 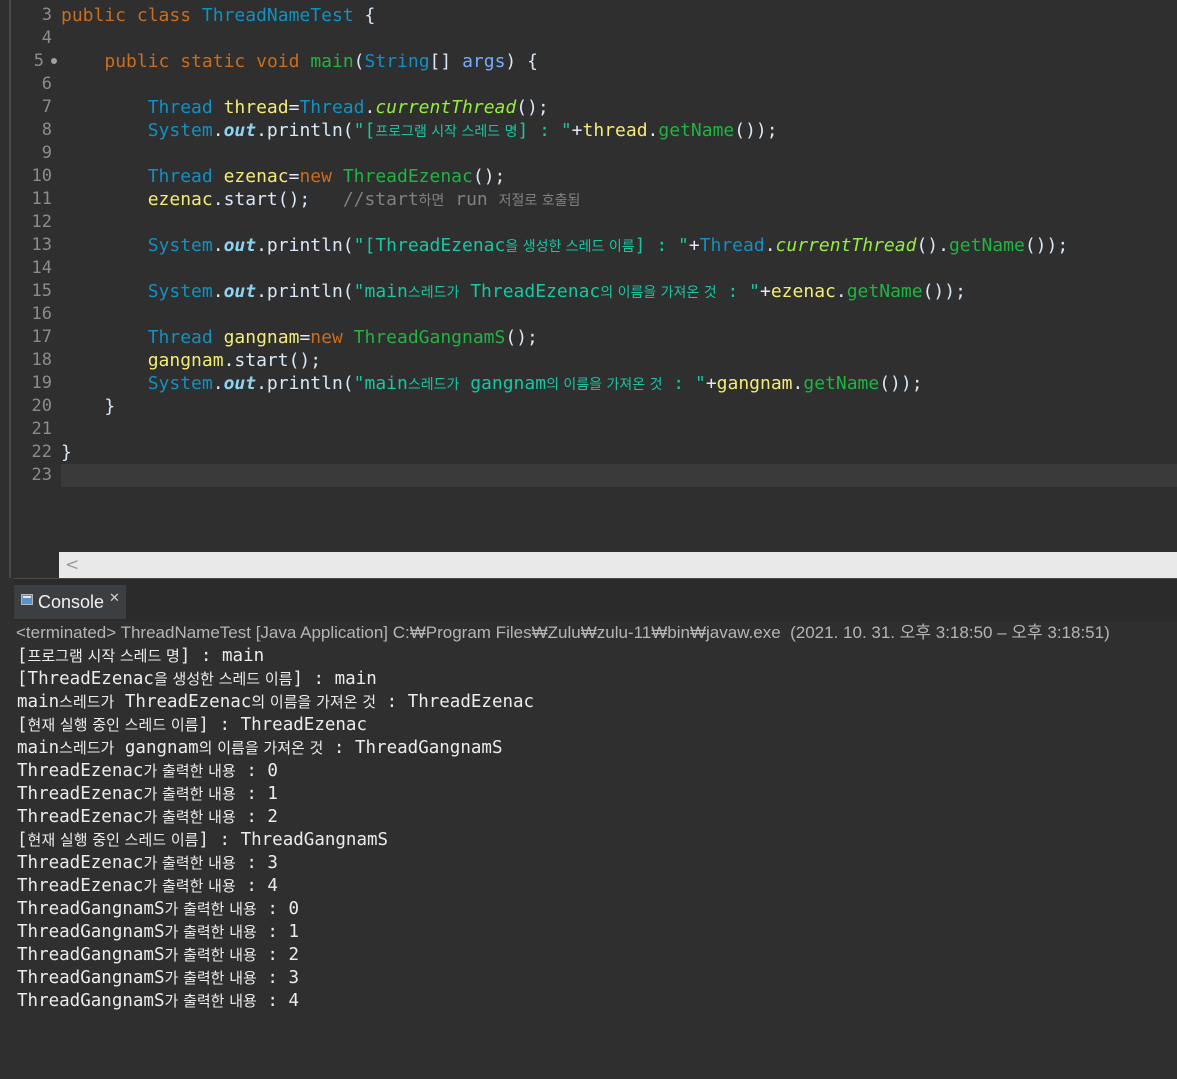 What do you see at coordinates (222, 656) in the screenshot?
I see `output-text: ] : main` at bounding box center [222, 656].